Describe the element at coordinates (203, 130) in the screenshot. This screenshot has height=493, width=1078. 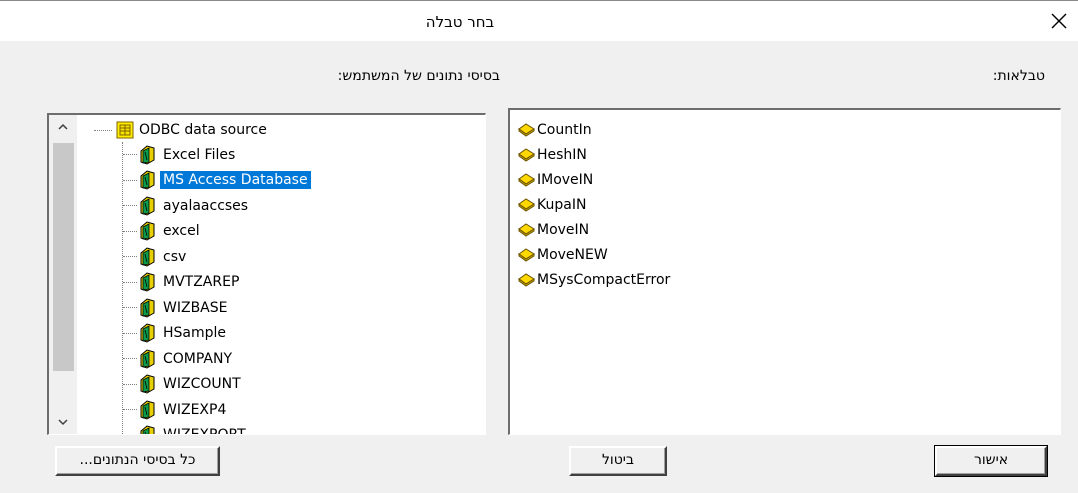
I see `tree-root-label: ODBC data source` at that location.